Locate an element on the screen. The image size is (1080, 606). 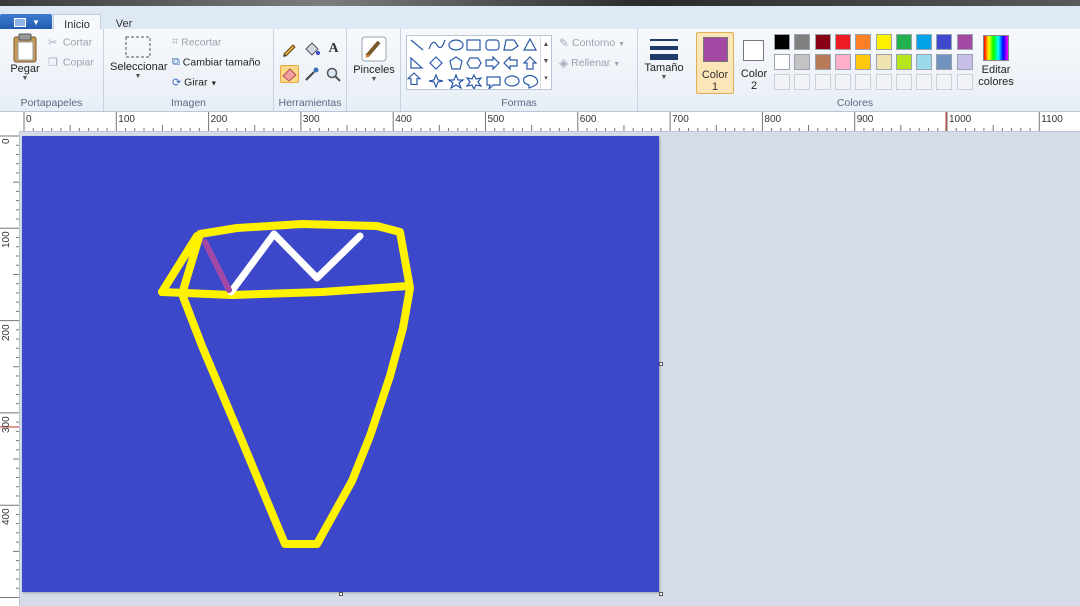
edit-colors-label-1: Editar is located at coordinates (996, 70).